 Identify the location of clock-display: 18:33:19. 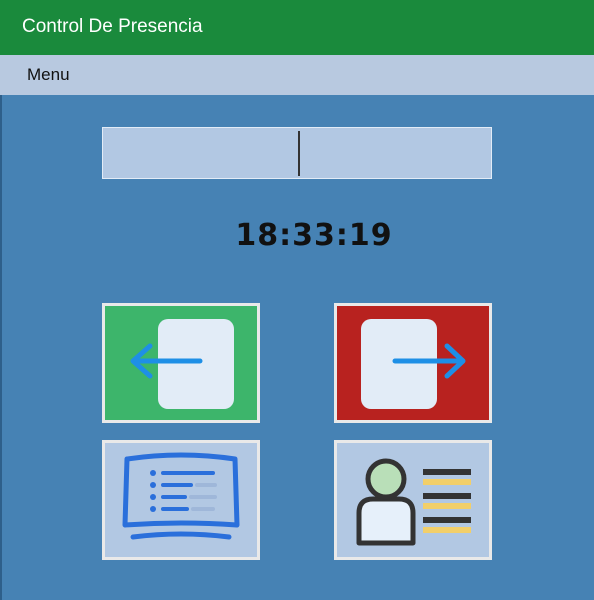
(314, 235).